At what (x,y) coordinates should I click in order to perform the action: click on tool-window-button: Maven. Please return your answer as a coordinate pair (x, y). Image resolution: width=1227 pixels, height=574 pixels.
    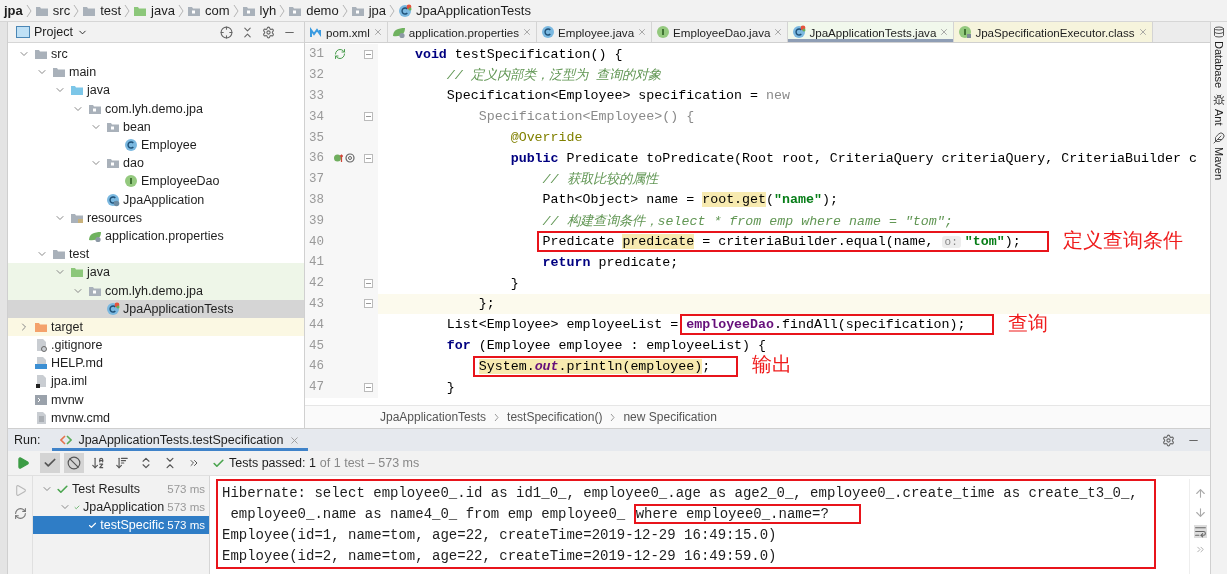
    Looking at the image, I should click on (1219, 155).